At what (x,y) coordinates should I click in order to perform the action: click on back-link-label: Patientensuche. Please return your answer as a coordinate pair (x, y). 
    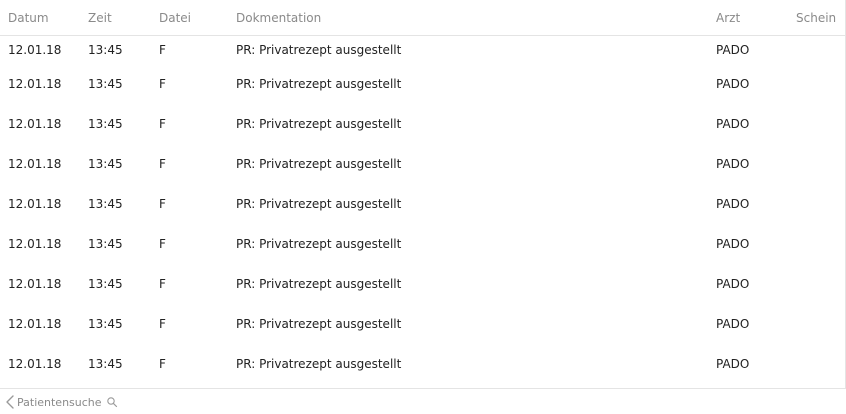
    Looking at the image, I should click on (59, 402).